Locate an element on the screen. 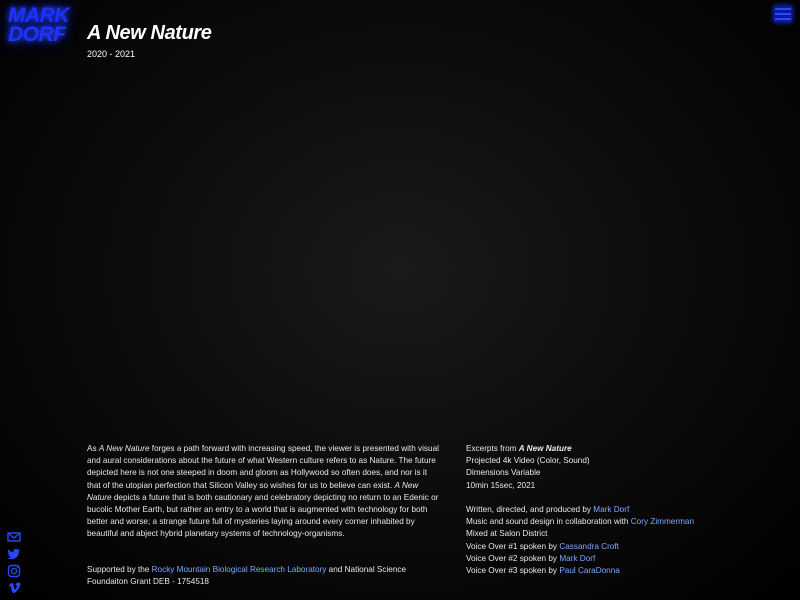 The image size is (800, 600). site-logo: MARK DORF is located at coordinates (43, 25).